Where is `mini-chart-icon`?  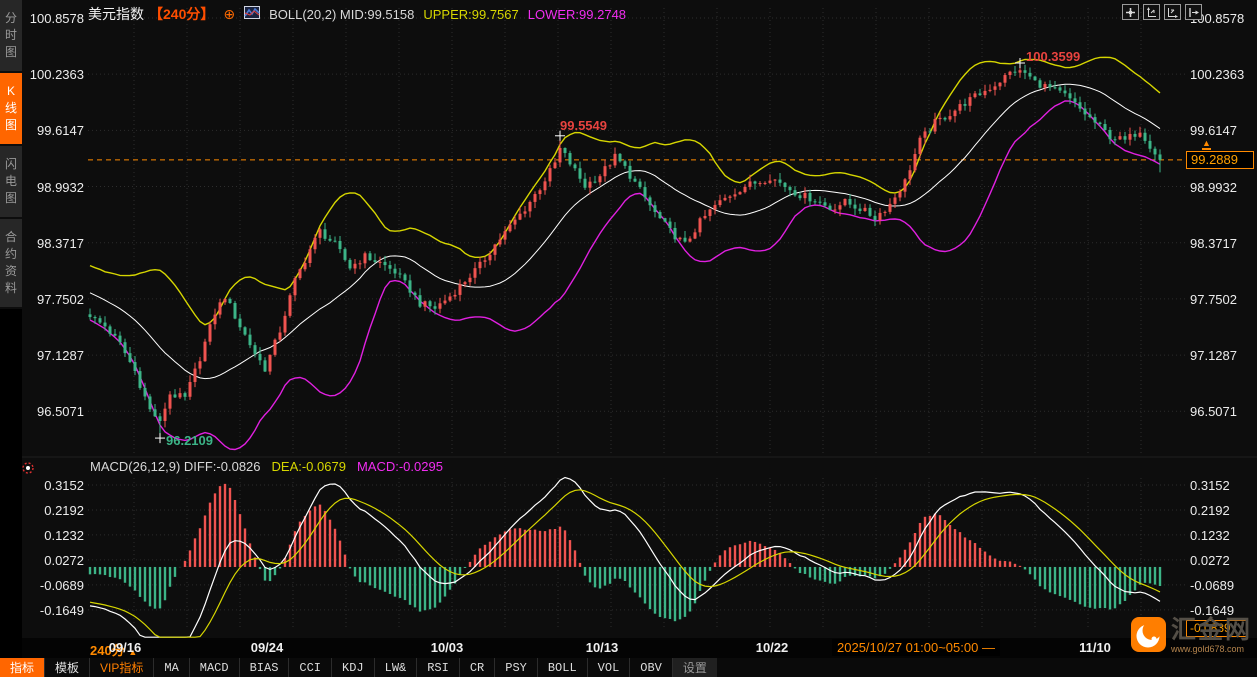 mini-chart-icon is located at coordinates (252, 14).